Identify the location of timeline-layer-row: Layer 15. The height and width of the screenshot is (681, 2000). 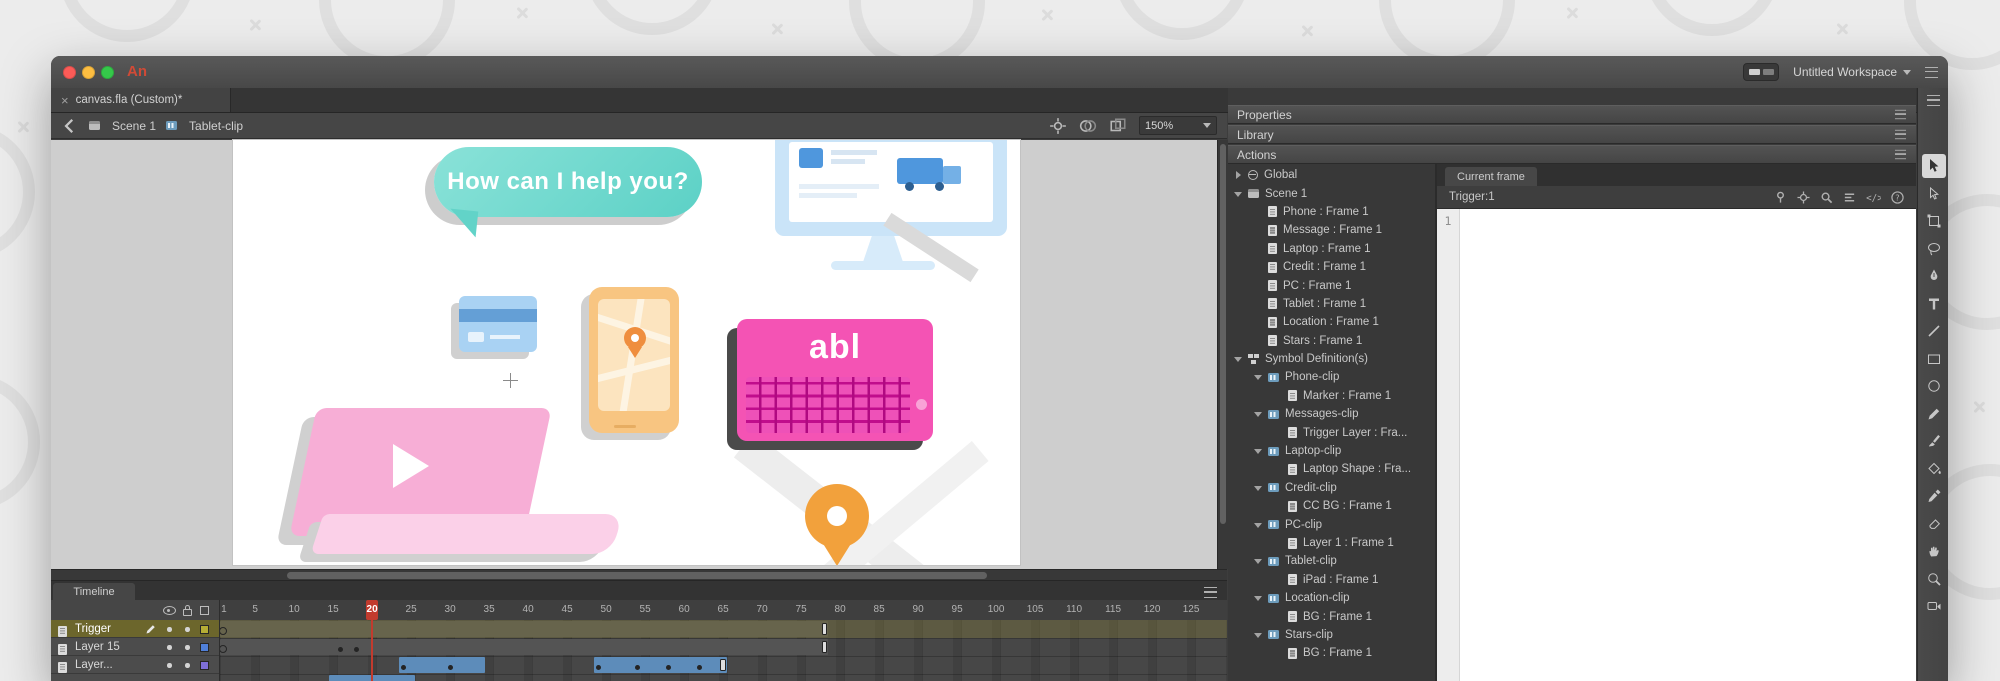
(135, 647).